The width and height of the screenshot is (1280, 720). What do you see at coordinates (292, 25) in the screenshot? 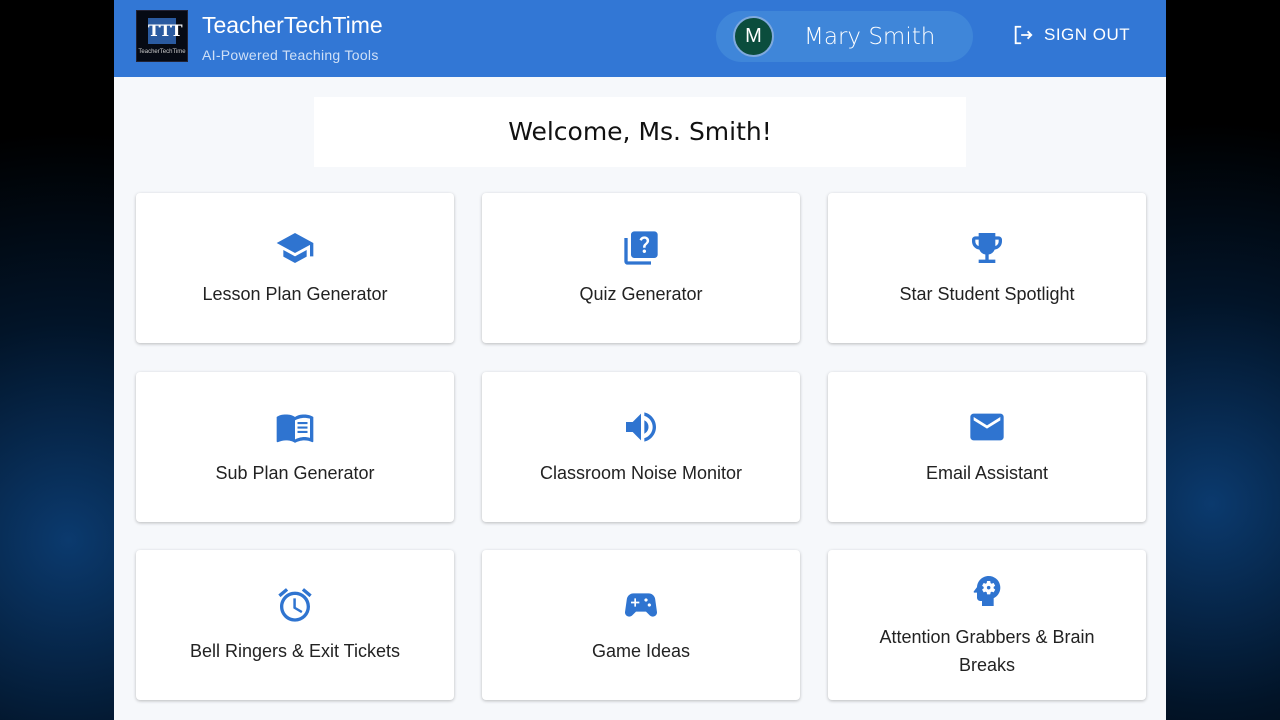
I see `app-title: TeacherTechTime` at bounding box center [292, 25].